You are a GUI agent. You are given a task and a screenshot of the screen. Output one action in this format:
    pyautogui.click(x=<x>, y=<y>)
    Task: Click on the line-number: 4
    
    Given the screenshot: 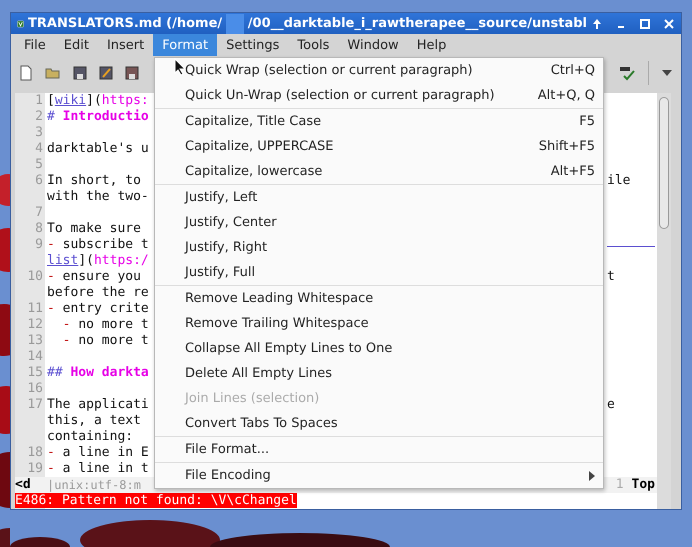 What is the action you would take?
    pyautogui.click(x=39, y=148)
    